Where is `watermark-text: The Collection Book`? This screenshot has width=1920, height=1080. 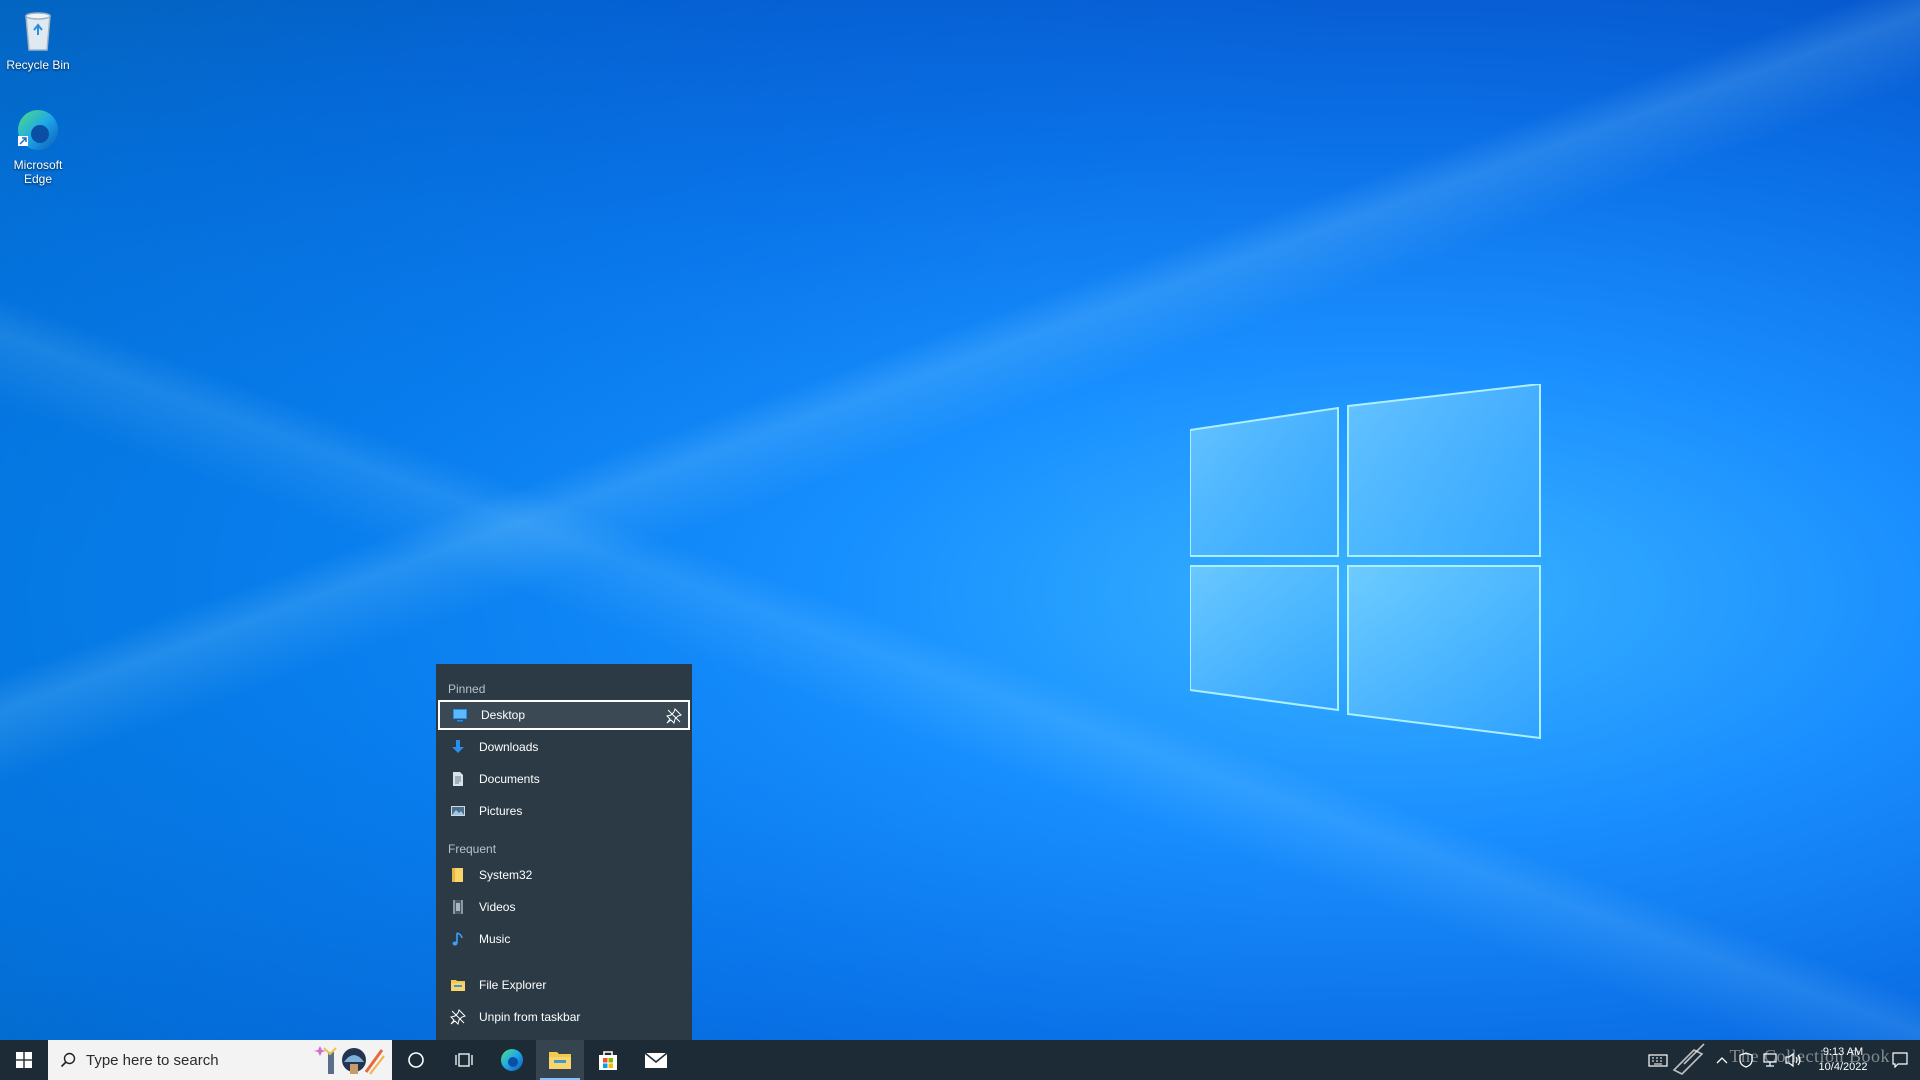
watermark-text: The Collection Book is located at coordinates (1809, 1056).